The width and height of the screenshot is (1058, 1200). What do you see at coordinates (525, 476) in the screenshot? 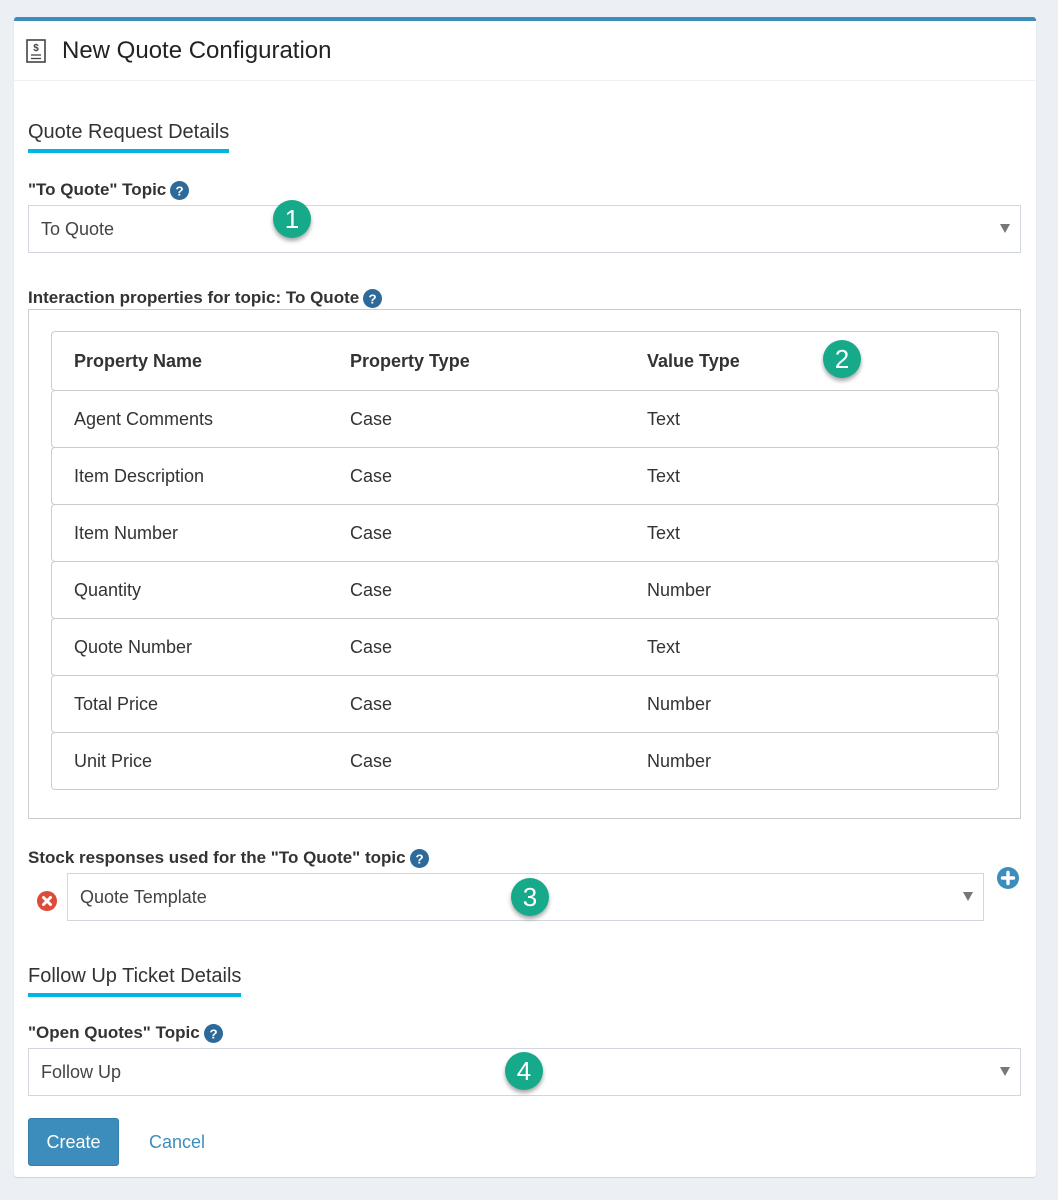
I see `table-row: Item Description Case Text` at bounding box center [525, 476].